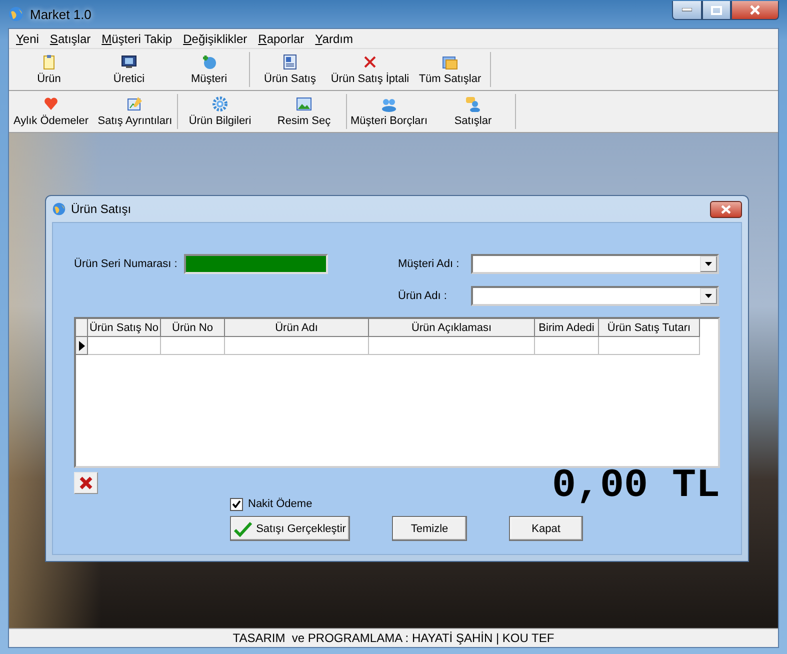  What do you see at coordinates (220, 104) in the screenshot?
I see `gear-icon` at bounding box center [220, 104].